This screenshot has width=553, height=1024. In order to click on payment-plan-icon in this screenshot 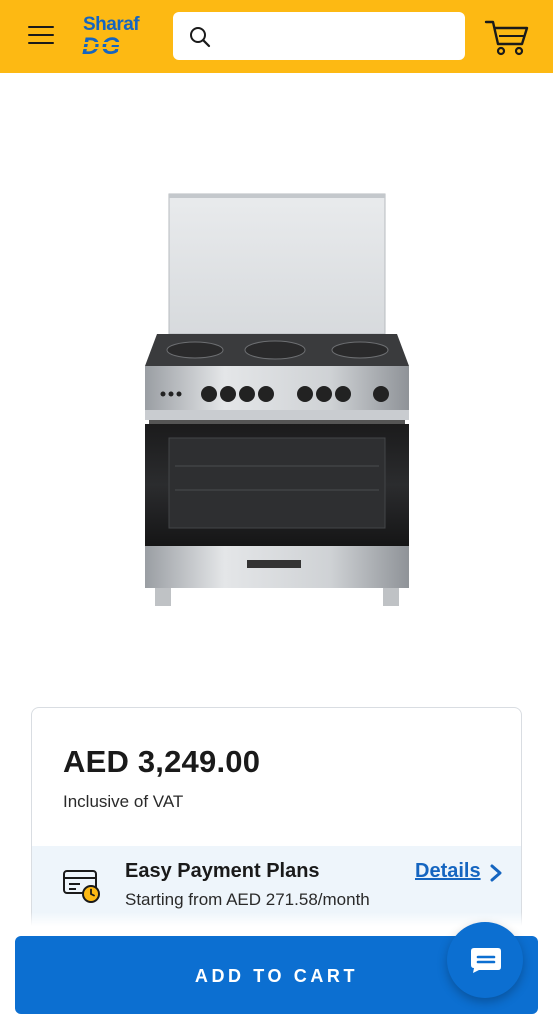, I will do `click(81, 886)`.